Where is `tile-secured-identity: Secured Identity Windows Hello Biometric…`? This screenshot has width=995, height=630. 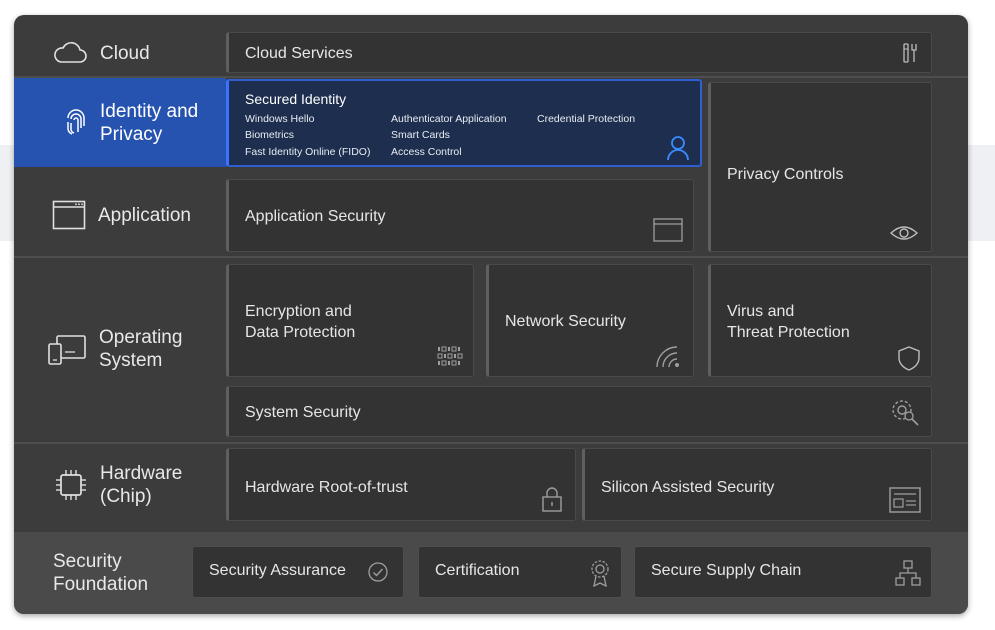 tile-secured-identity: Secured Identity Windows Hello Biometric… is located at coordinates (464, 123).